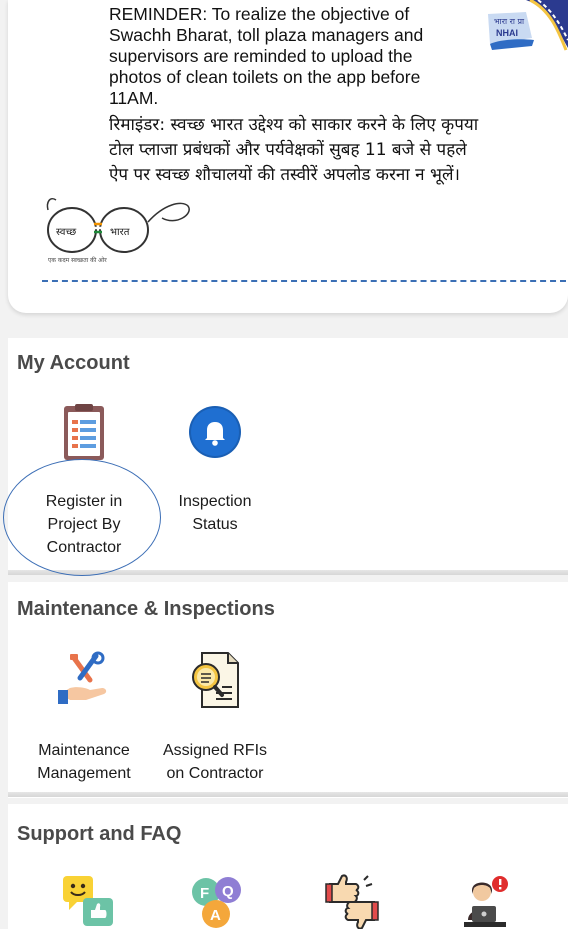 Image resolution: width=568 pixels, height=929 pixels. What do you see at coordinates (84, 524) in the screenshot?
I see `register-label-line2: Project By` at bounding box center [84, 524].